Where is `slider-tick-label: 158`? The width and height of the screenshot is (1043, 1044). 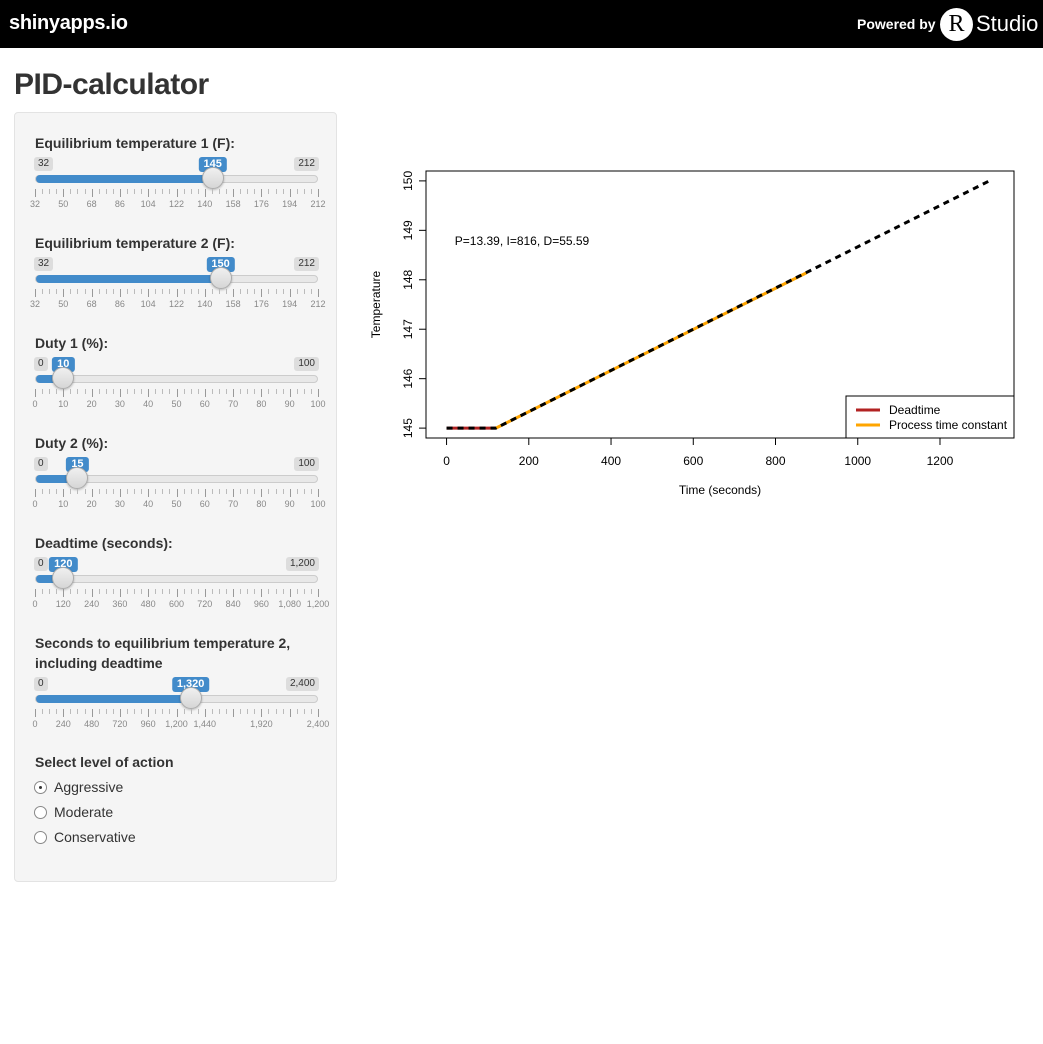
slider-tick-label: 158 is located at coordinates (233, 304).